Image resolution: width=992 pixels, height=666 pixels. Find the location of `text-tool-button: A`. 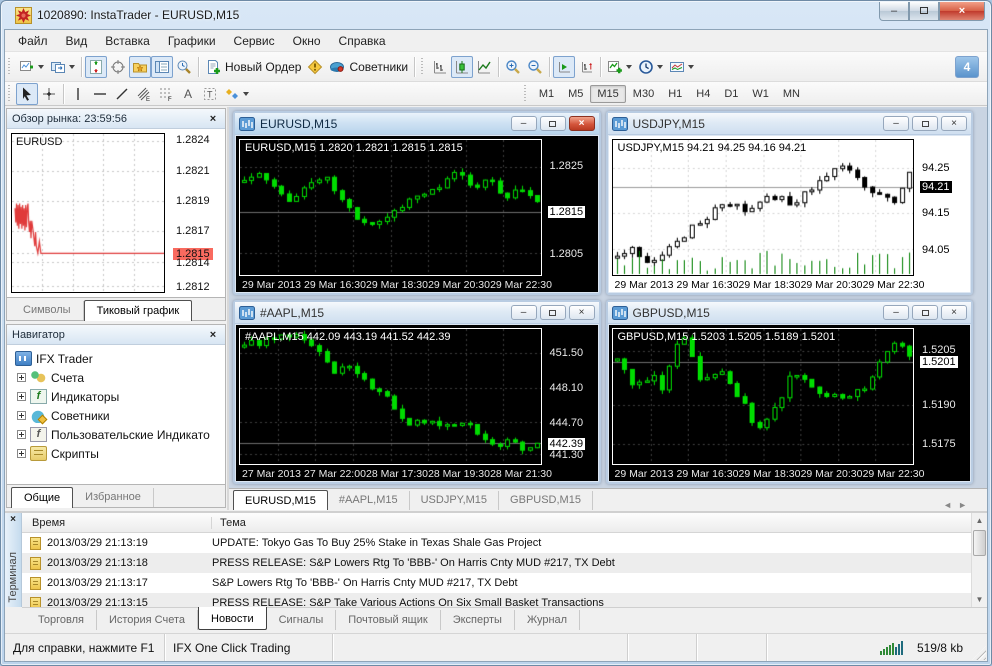

text-tool-button: A is located at coordinates (188, 94).